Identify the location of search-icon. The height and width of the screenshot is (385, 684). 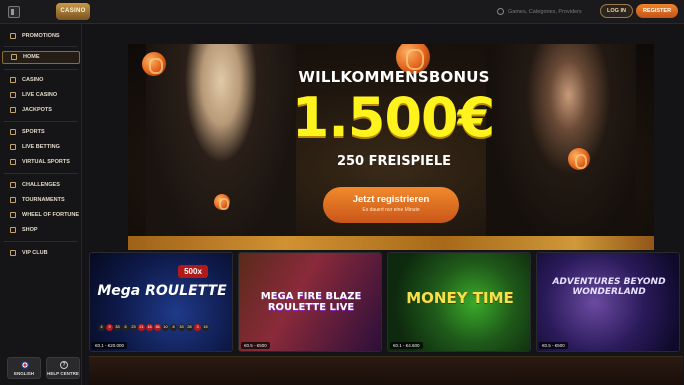
(500, 11).